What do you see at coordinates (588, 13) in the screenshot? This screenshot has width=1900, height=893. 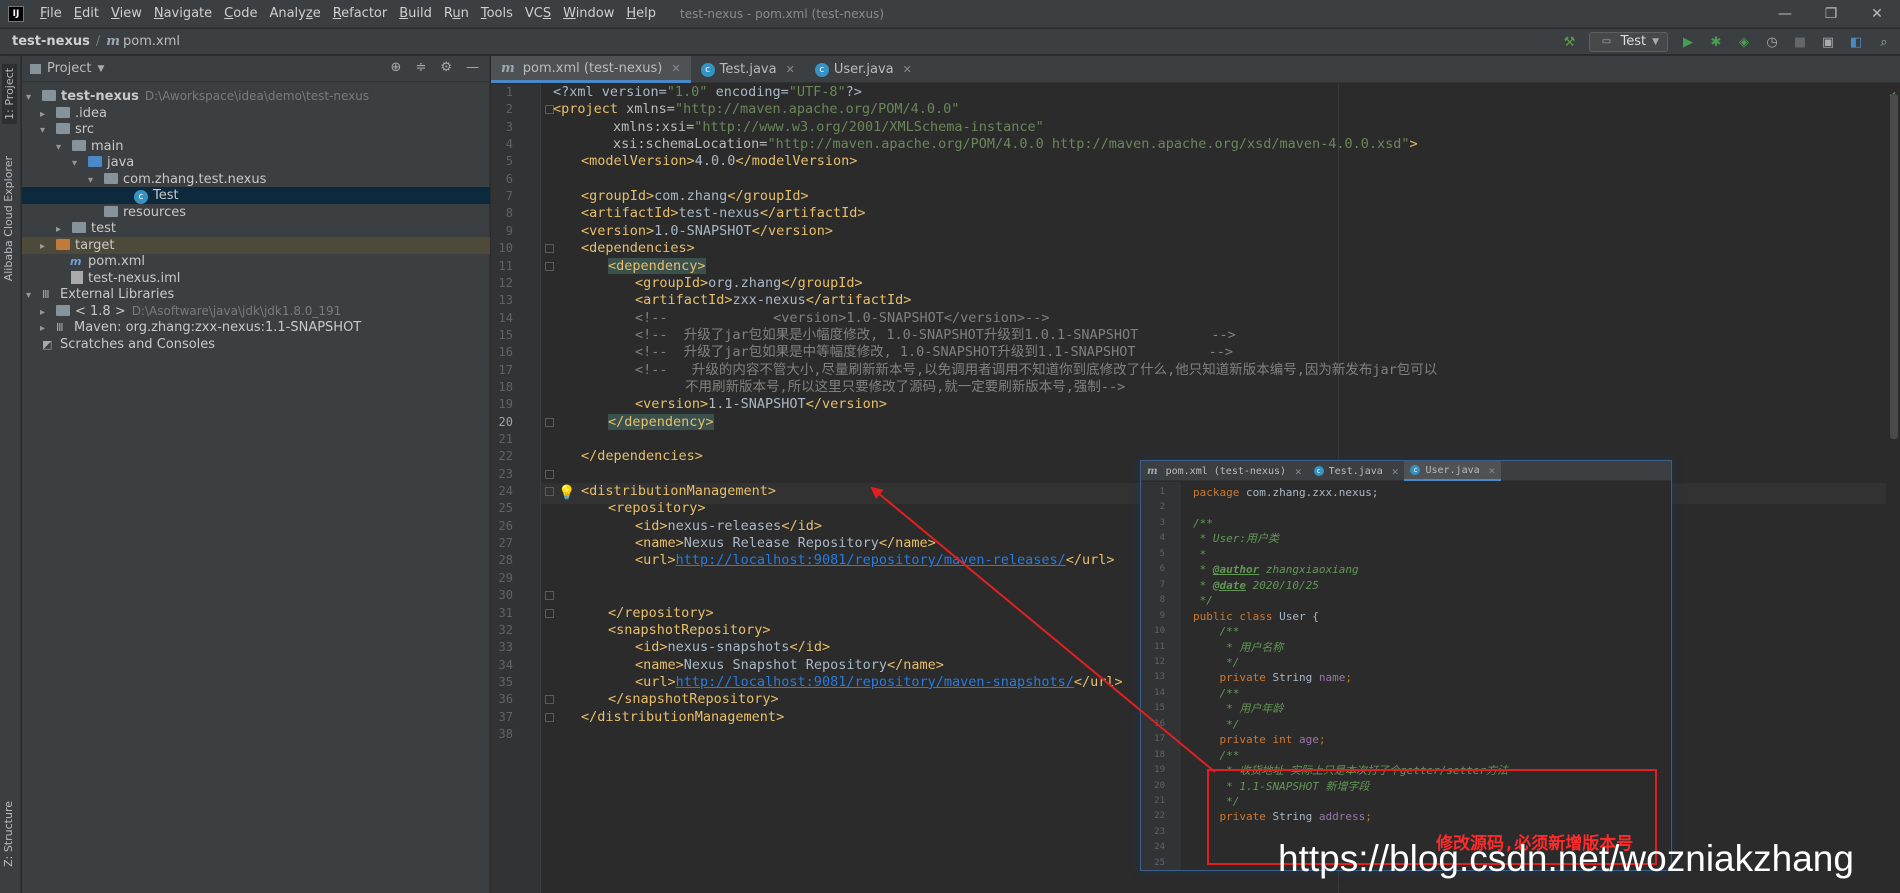 I see `menu-window: Window` at bounding box center [588, 13].